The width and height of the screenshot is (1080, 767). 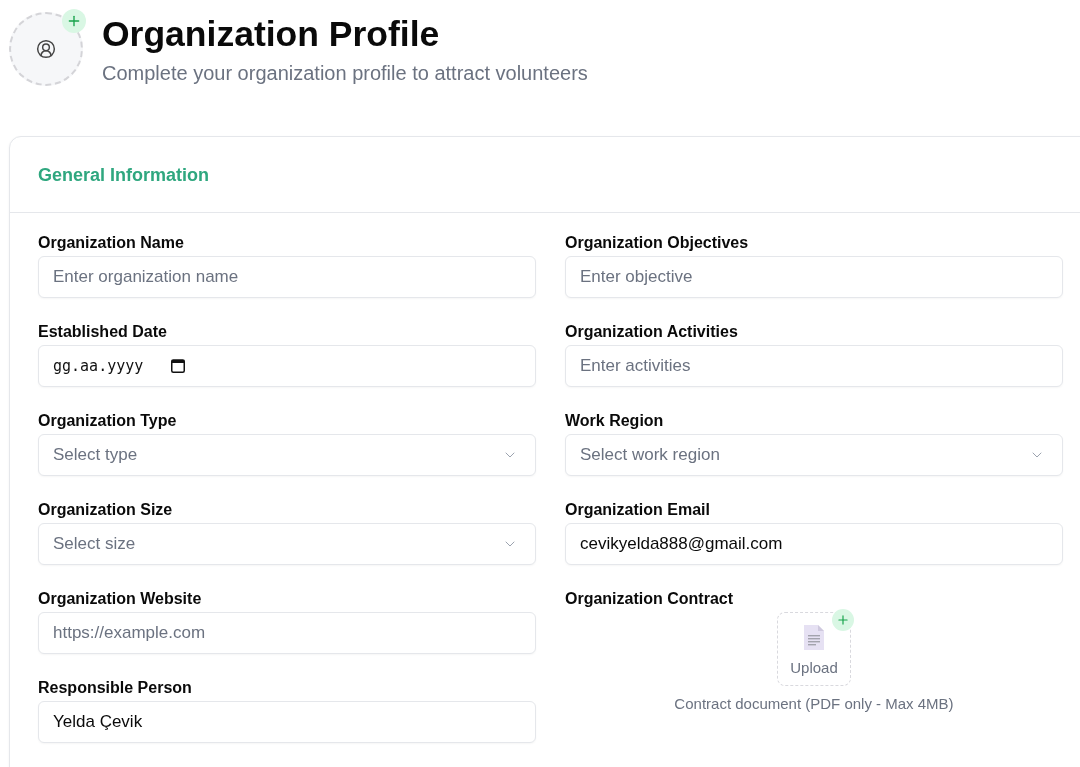 I want to click on page-subtitle: Complete your organization profile to attract volunteers, so click(x=345, y=73).